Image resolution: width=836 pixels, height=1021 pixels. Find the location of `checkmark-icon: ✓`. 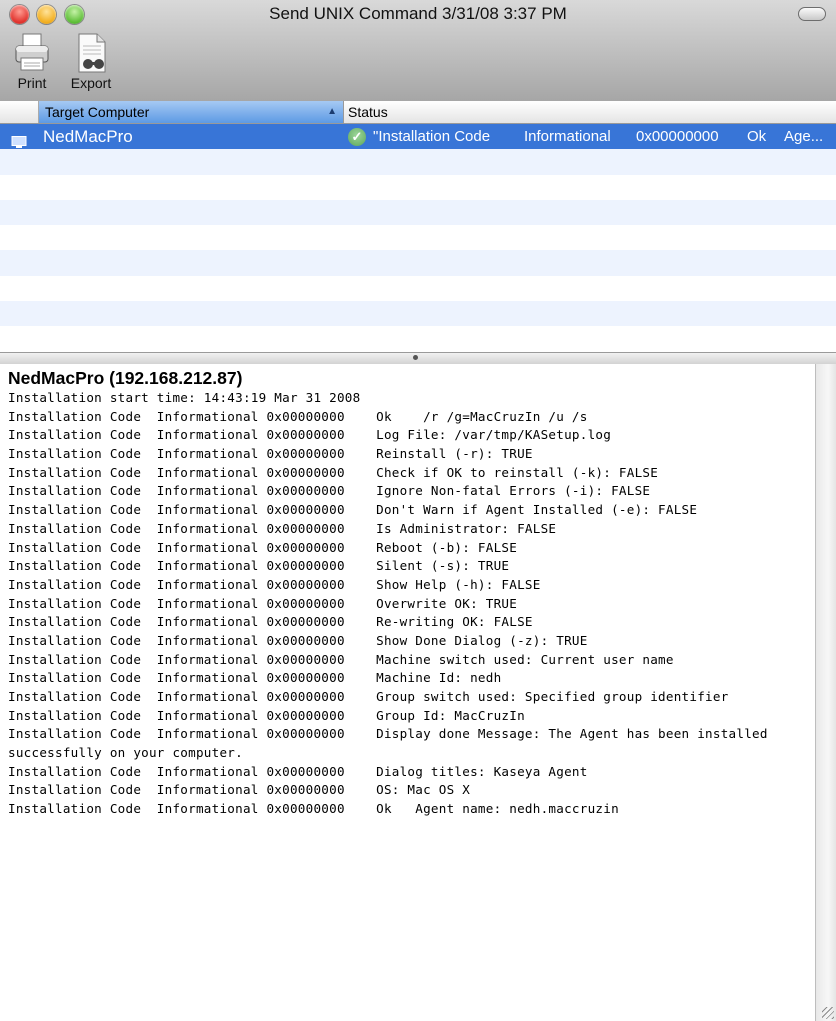

checkmark-icon: ✓ is located at coordinates (357, 137).